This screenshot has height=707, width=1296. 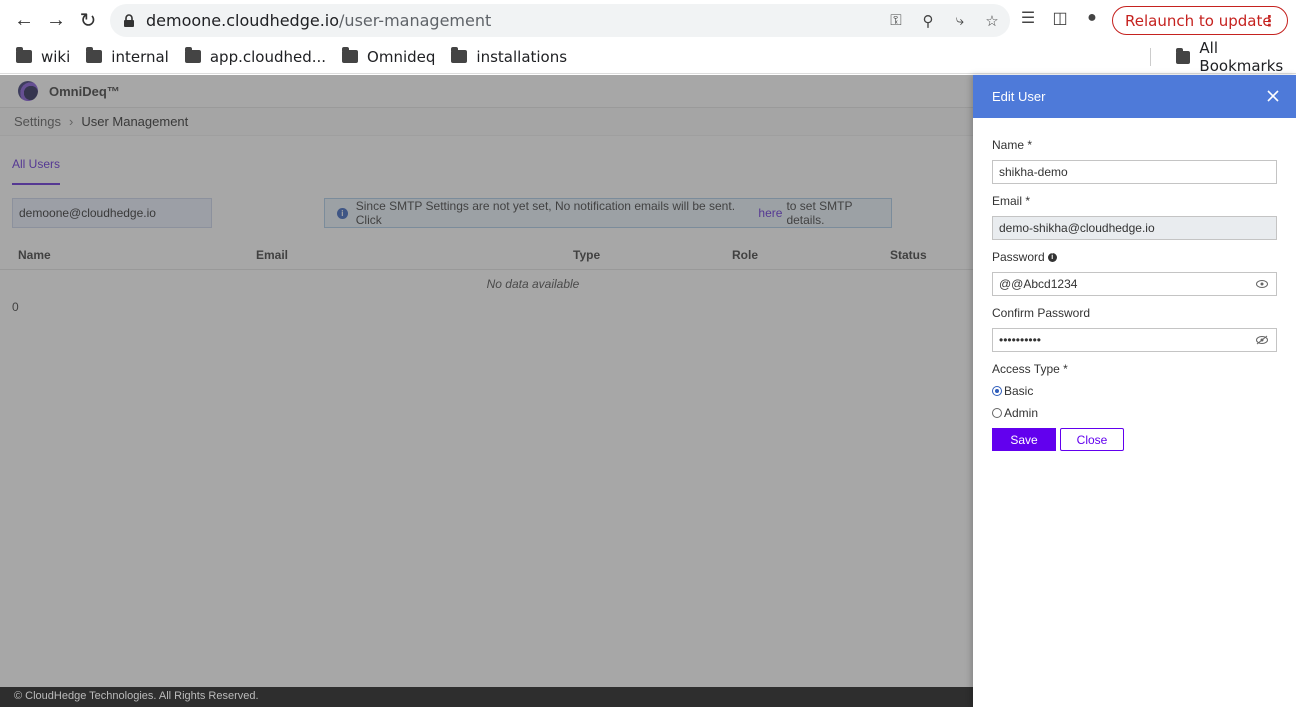 What do you see at coordinates (1011, 201) in the screenshot?
I see `email-label: Email *` at bounding box center [1011, 201].